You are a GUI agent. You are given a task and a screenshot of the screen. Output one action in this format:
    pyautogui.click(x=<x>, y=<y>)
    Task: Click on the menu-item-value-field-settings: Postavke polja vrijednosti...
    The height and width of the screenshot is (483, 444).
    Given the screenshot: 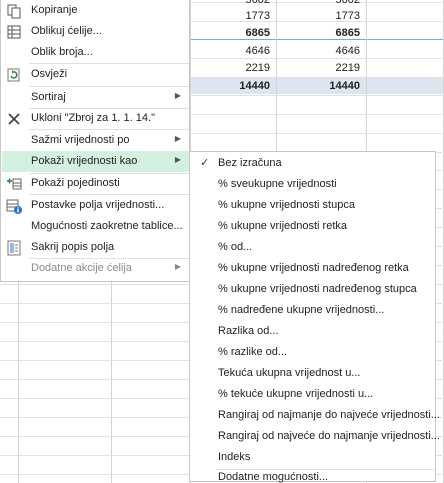 What is the action you would take?
    pyautogui.click(x=95, y=205)
    